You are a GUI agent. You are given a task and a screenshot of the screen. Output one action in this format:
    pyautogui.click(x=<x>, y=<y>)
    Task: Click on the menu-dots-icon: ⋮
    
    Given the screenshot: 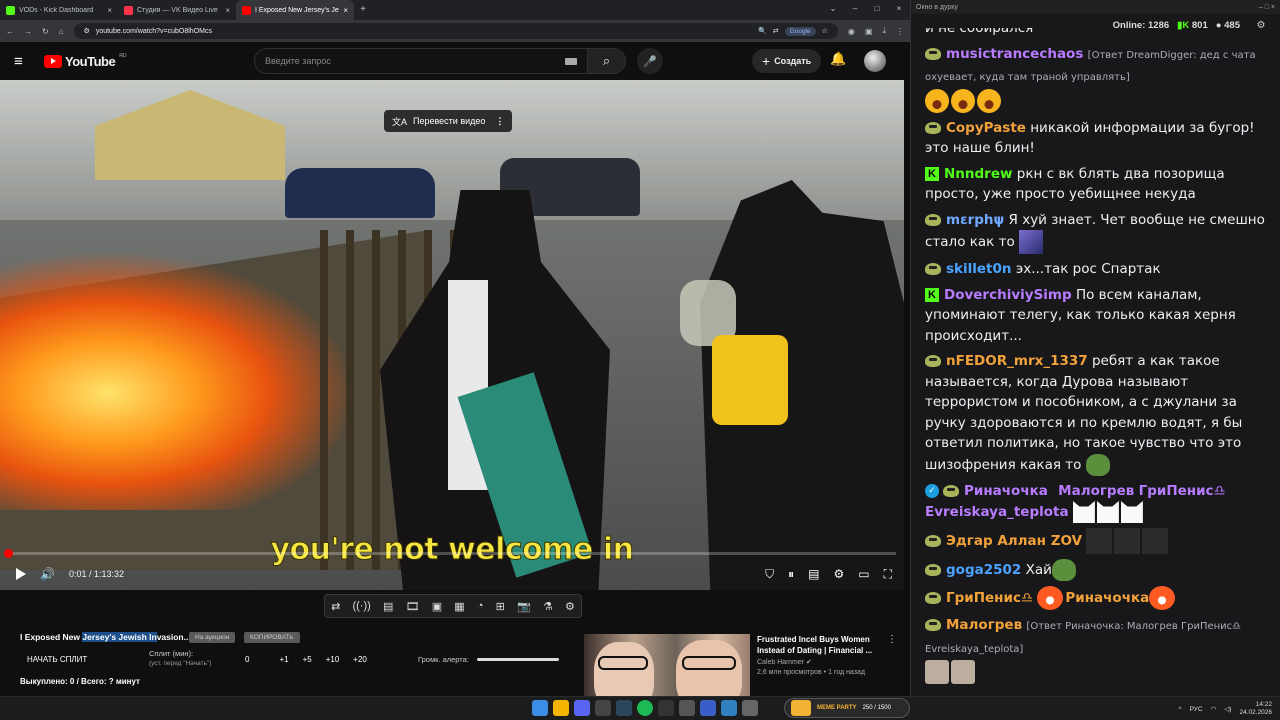 What is the action you would take?
    pyautogui.click(x=900, y=31)
    